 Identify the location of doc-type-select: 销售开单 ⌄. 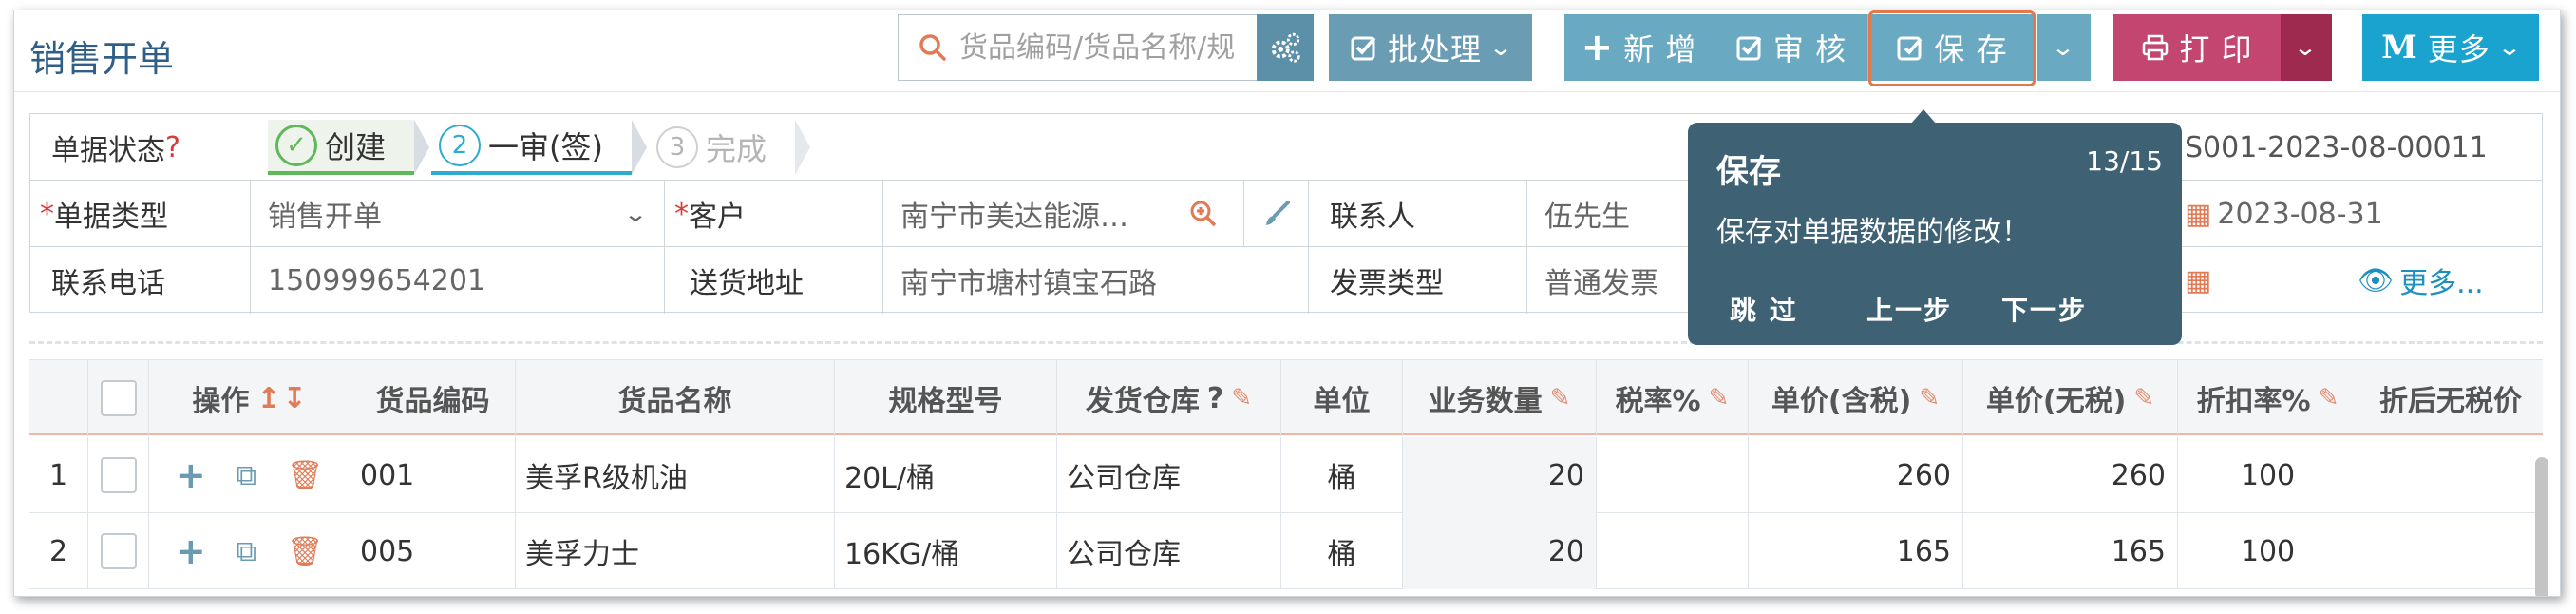
(458, 214).